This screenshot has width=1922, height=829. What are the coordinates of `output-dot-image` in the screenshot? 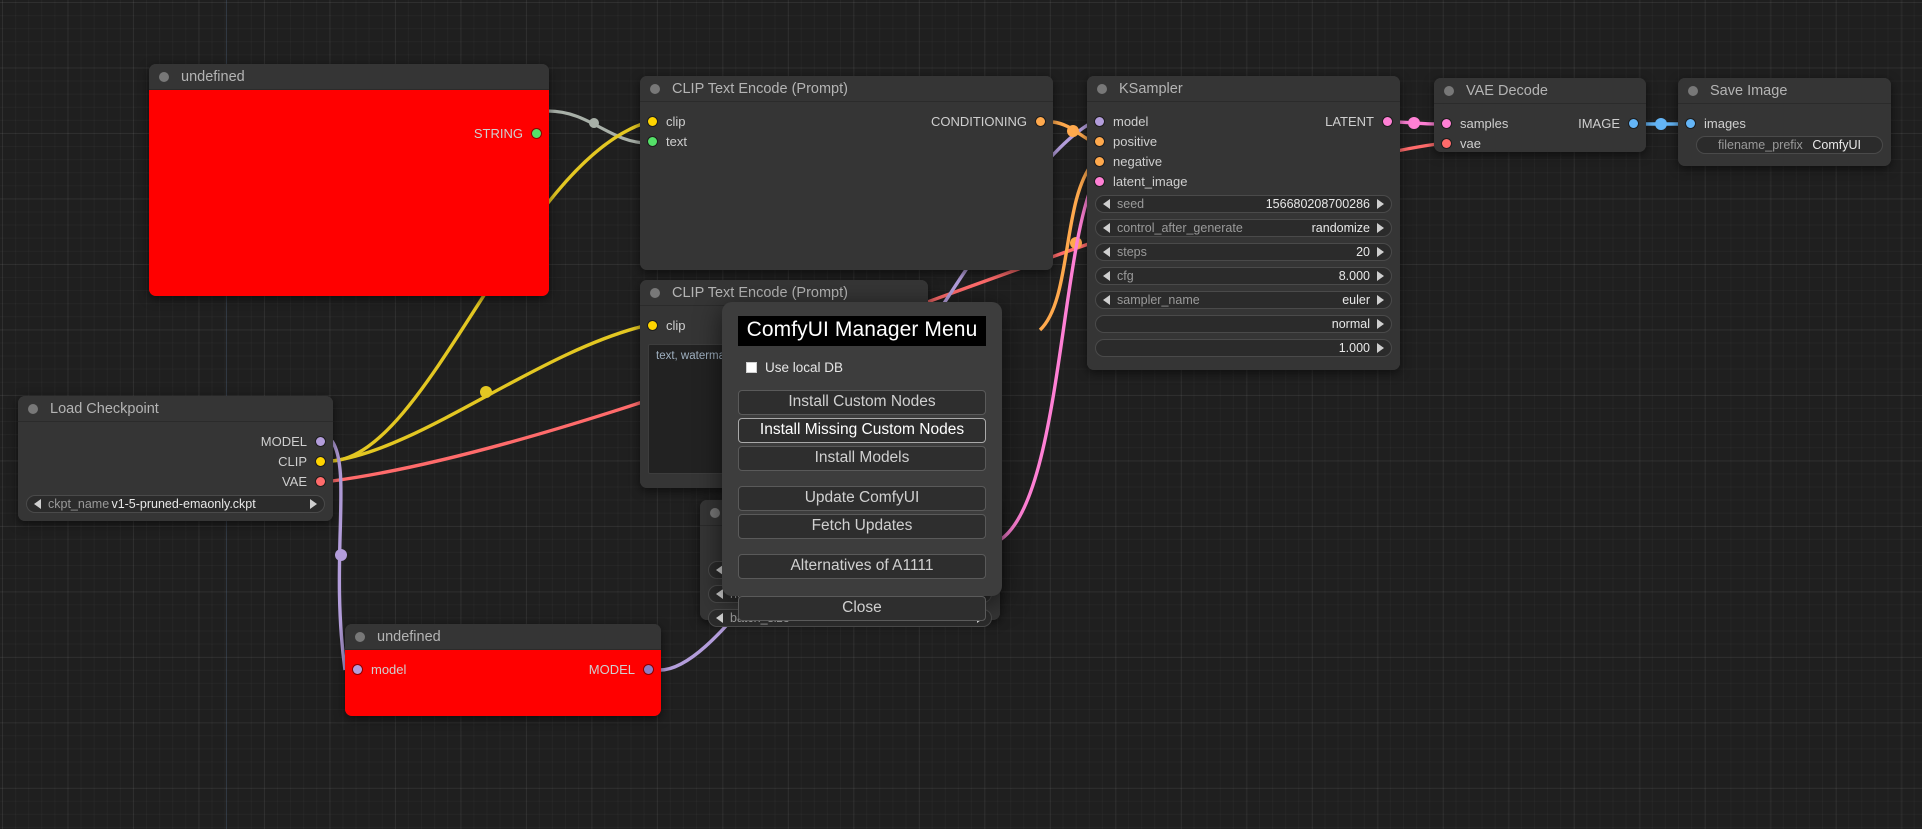 It's located at (1633, 123).